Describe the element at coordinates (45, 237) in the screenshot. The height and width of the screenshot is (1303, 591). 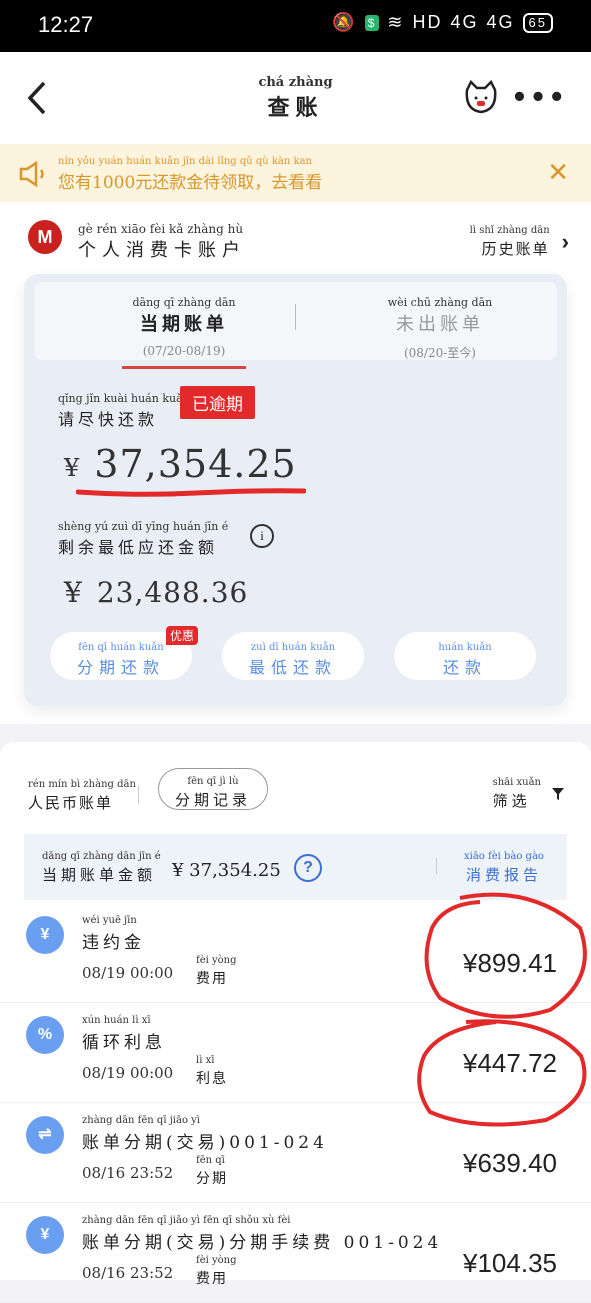
I see `bank-logo: M` at that location.